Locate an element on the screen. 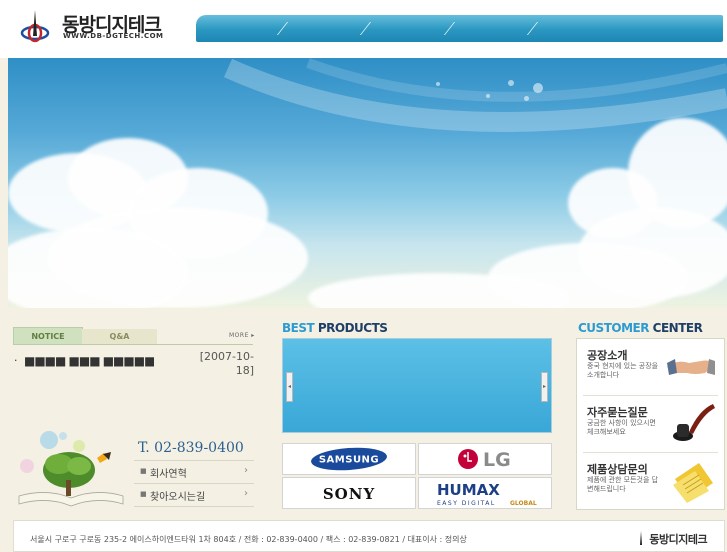 Image resolution: width=727 pixels, height=552 pixels. inkwell-quill-icon is located at coordinates (694, 422).